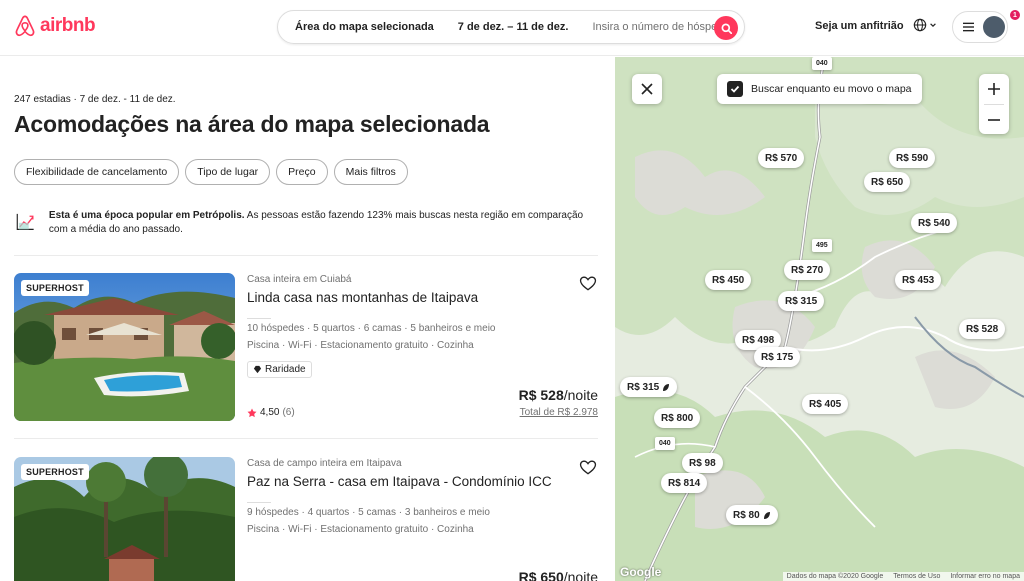  I want to click on listing-rating: 4,50 (6), so click(271, 412).